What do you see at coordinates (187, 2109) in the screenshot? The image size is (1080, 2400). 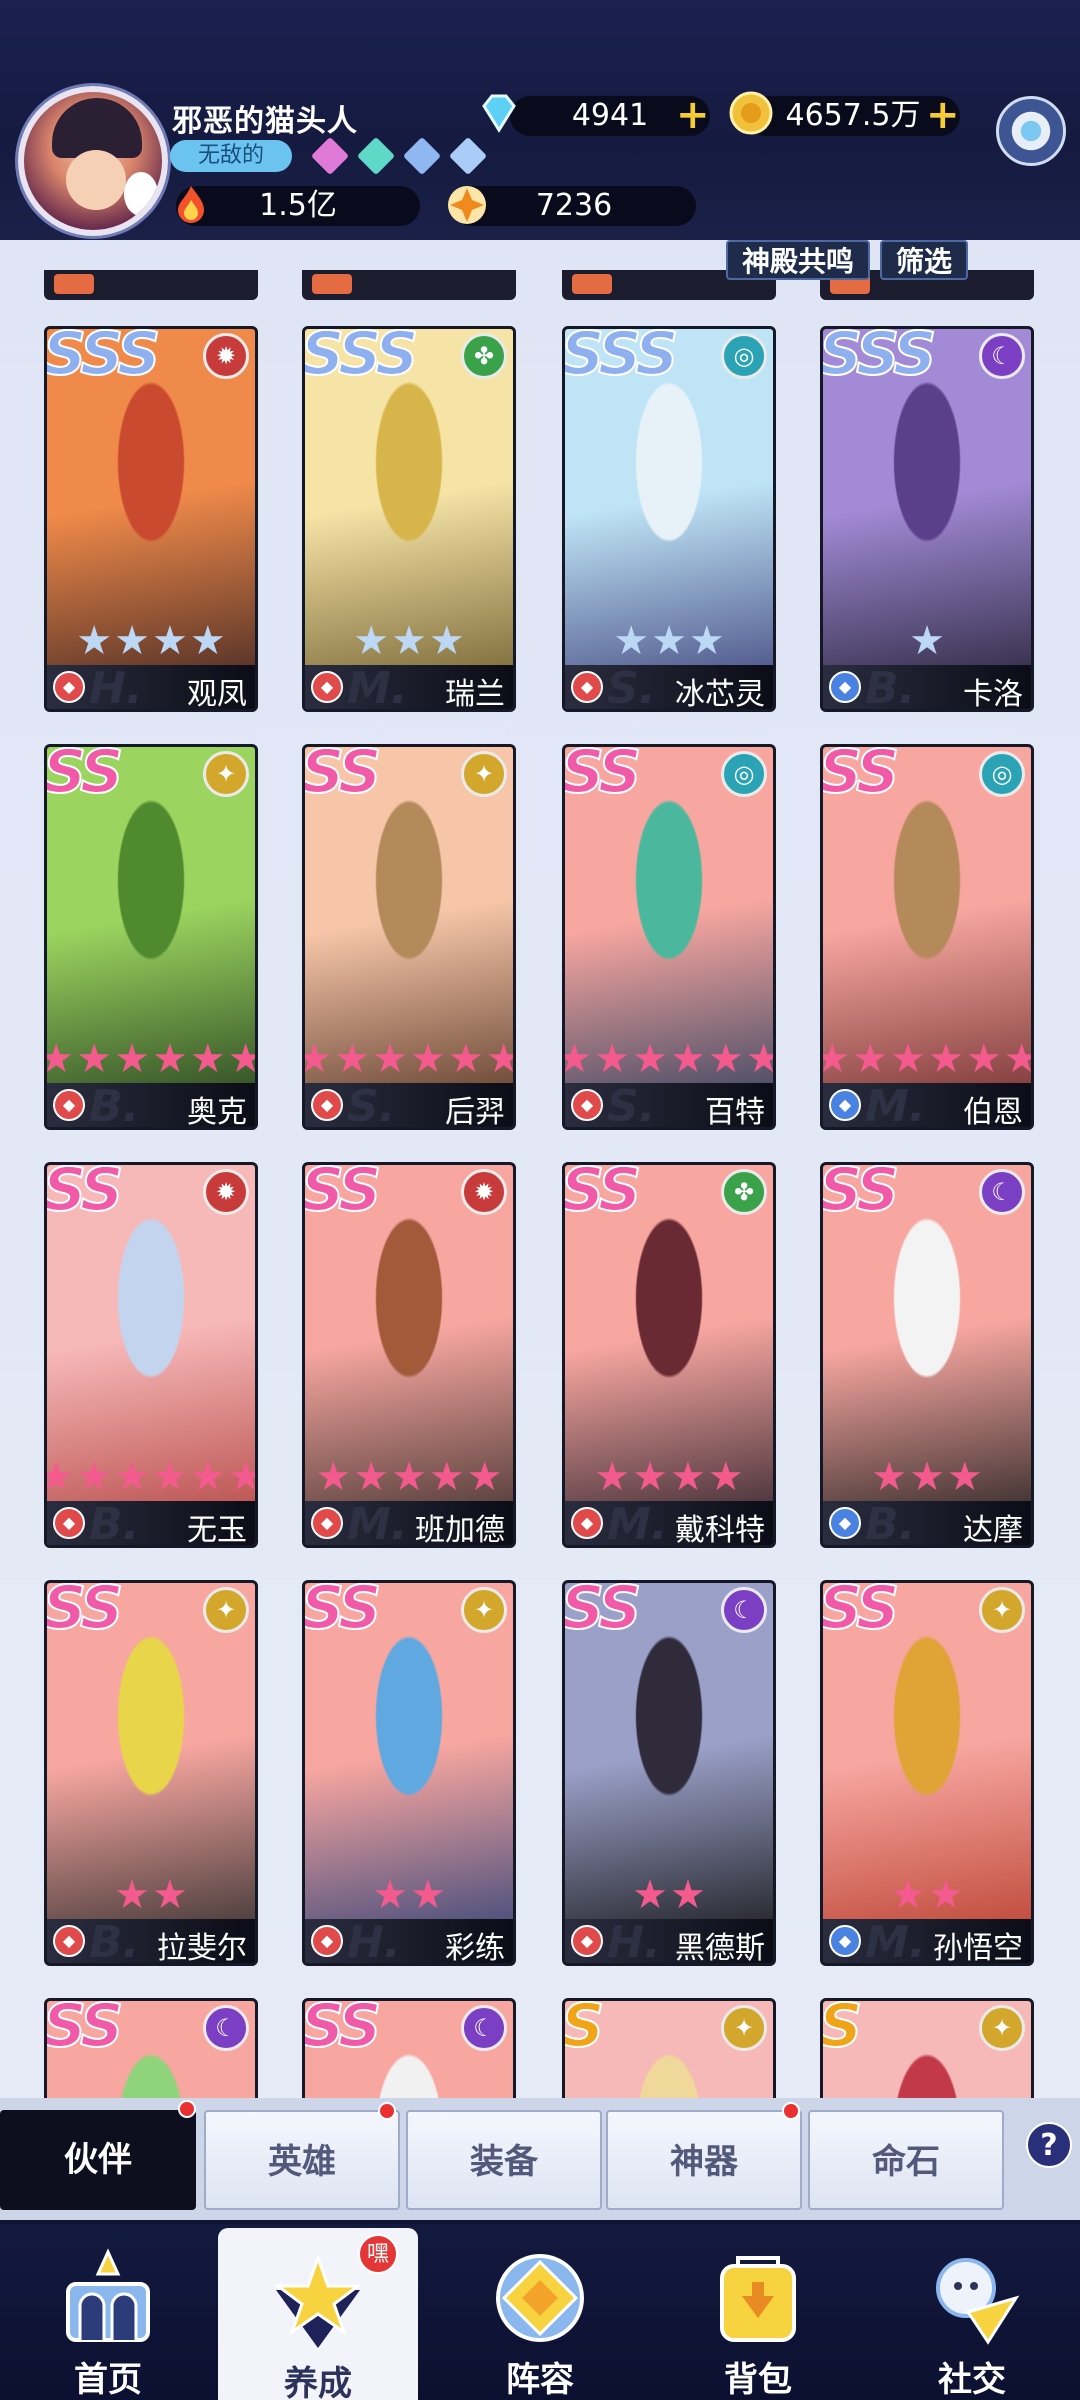 I see `tab-partners-notification-dot` at bounding box center [187, 2109].